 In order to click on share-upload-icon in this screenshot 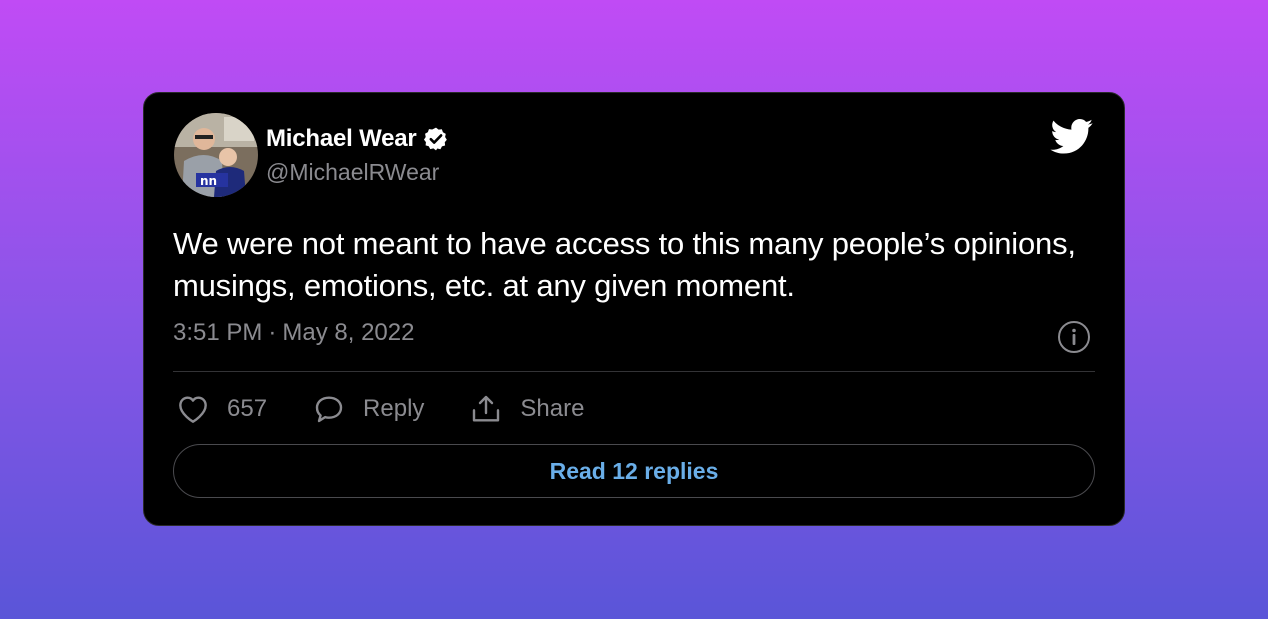, I will do `click(486, 408)`.